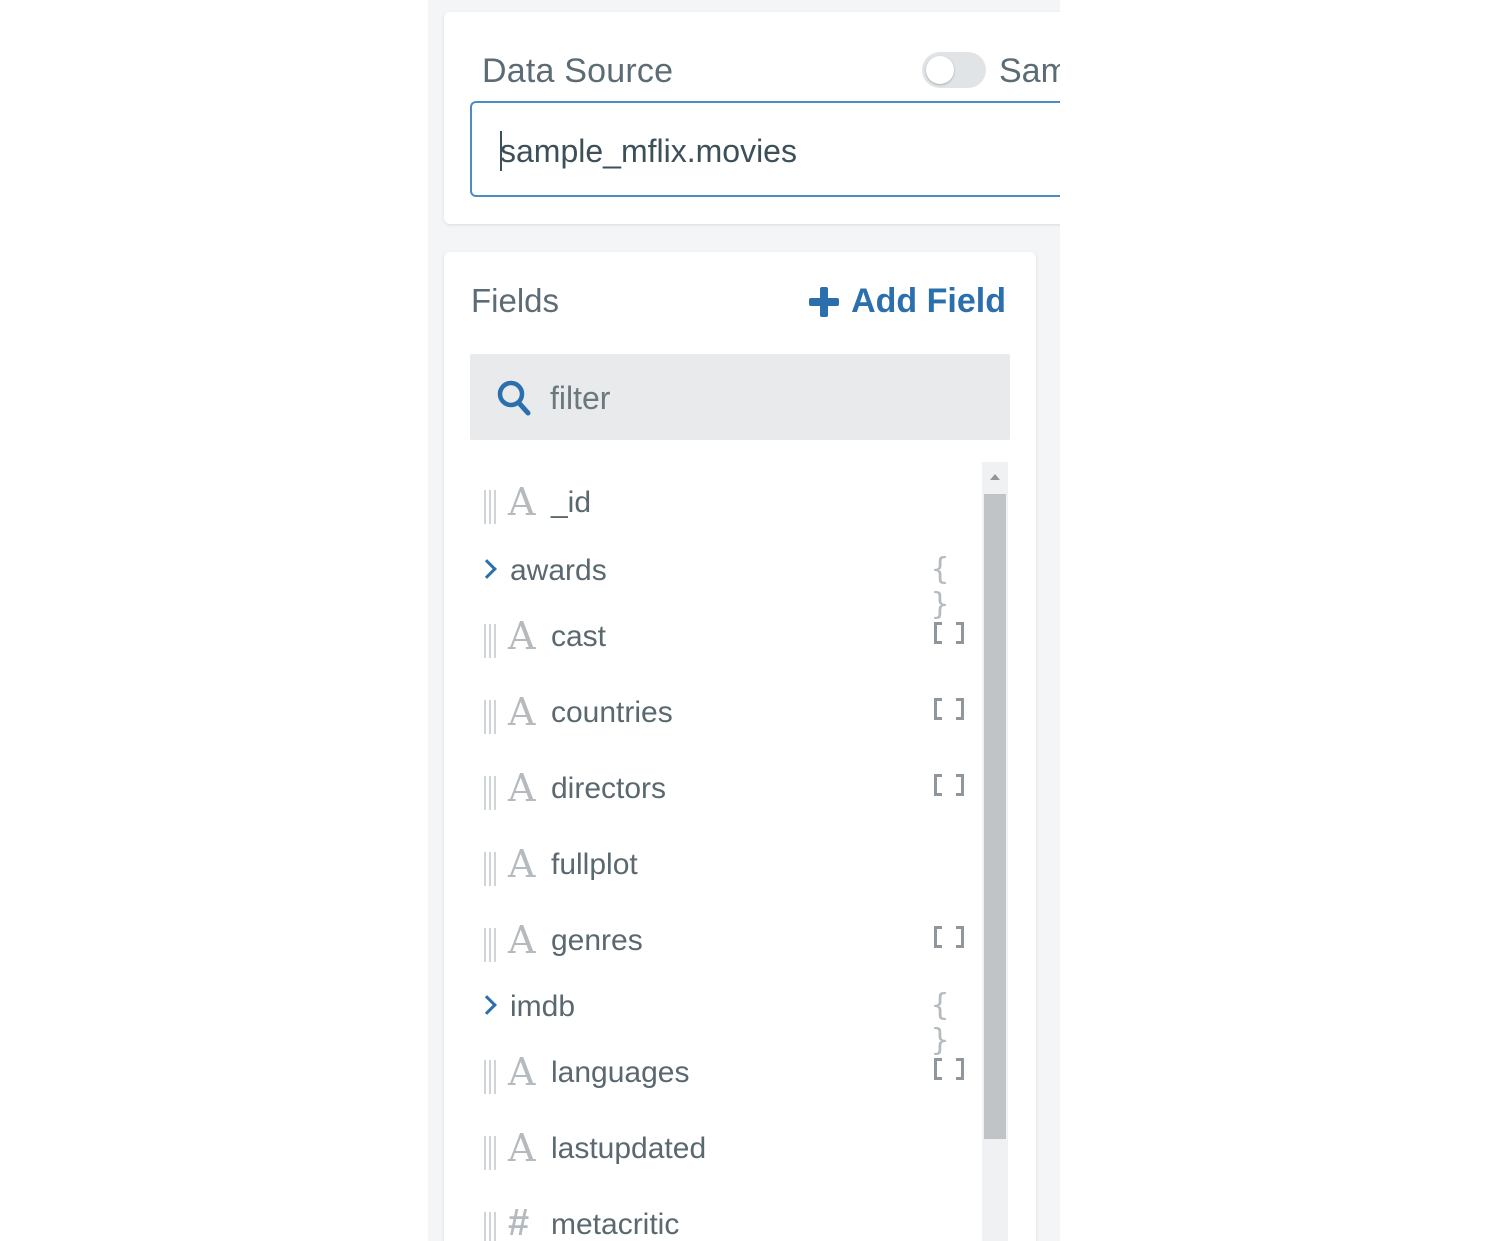  I want to click on field-name: directors, so click(609, 788).